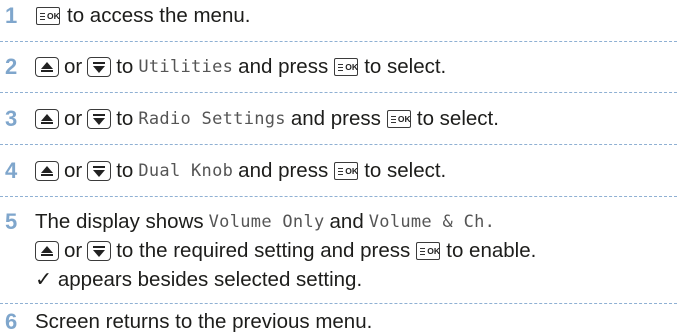 Image resolution: width=677 pixels, height=335 pixels. What do you see at coordinates (11, 170) in the screenshot?
I see `step-number: 4` at bounding box center [11, 170].